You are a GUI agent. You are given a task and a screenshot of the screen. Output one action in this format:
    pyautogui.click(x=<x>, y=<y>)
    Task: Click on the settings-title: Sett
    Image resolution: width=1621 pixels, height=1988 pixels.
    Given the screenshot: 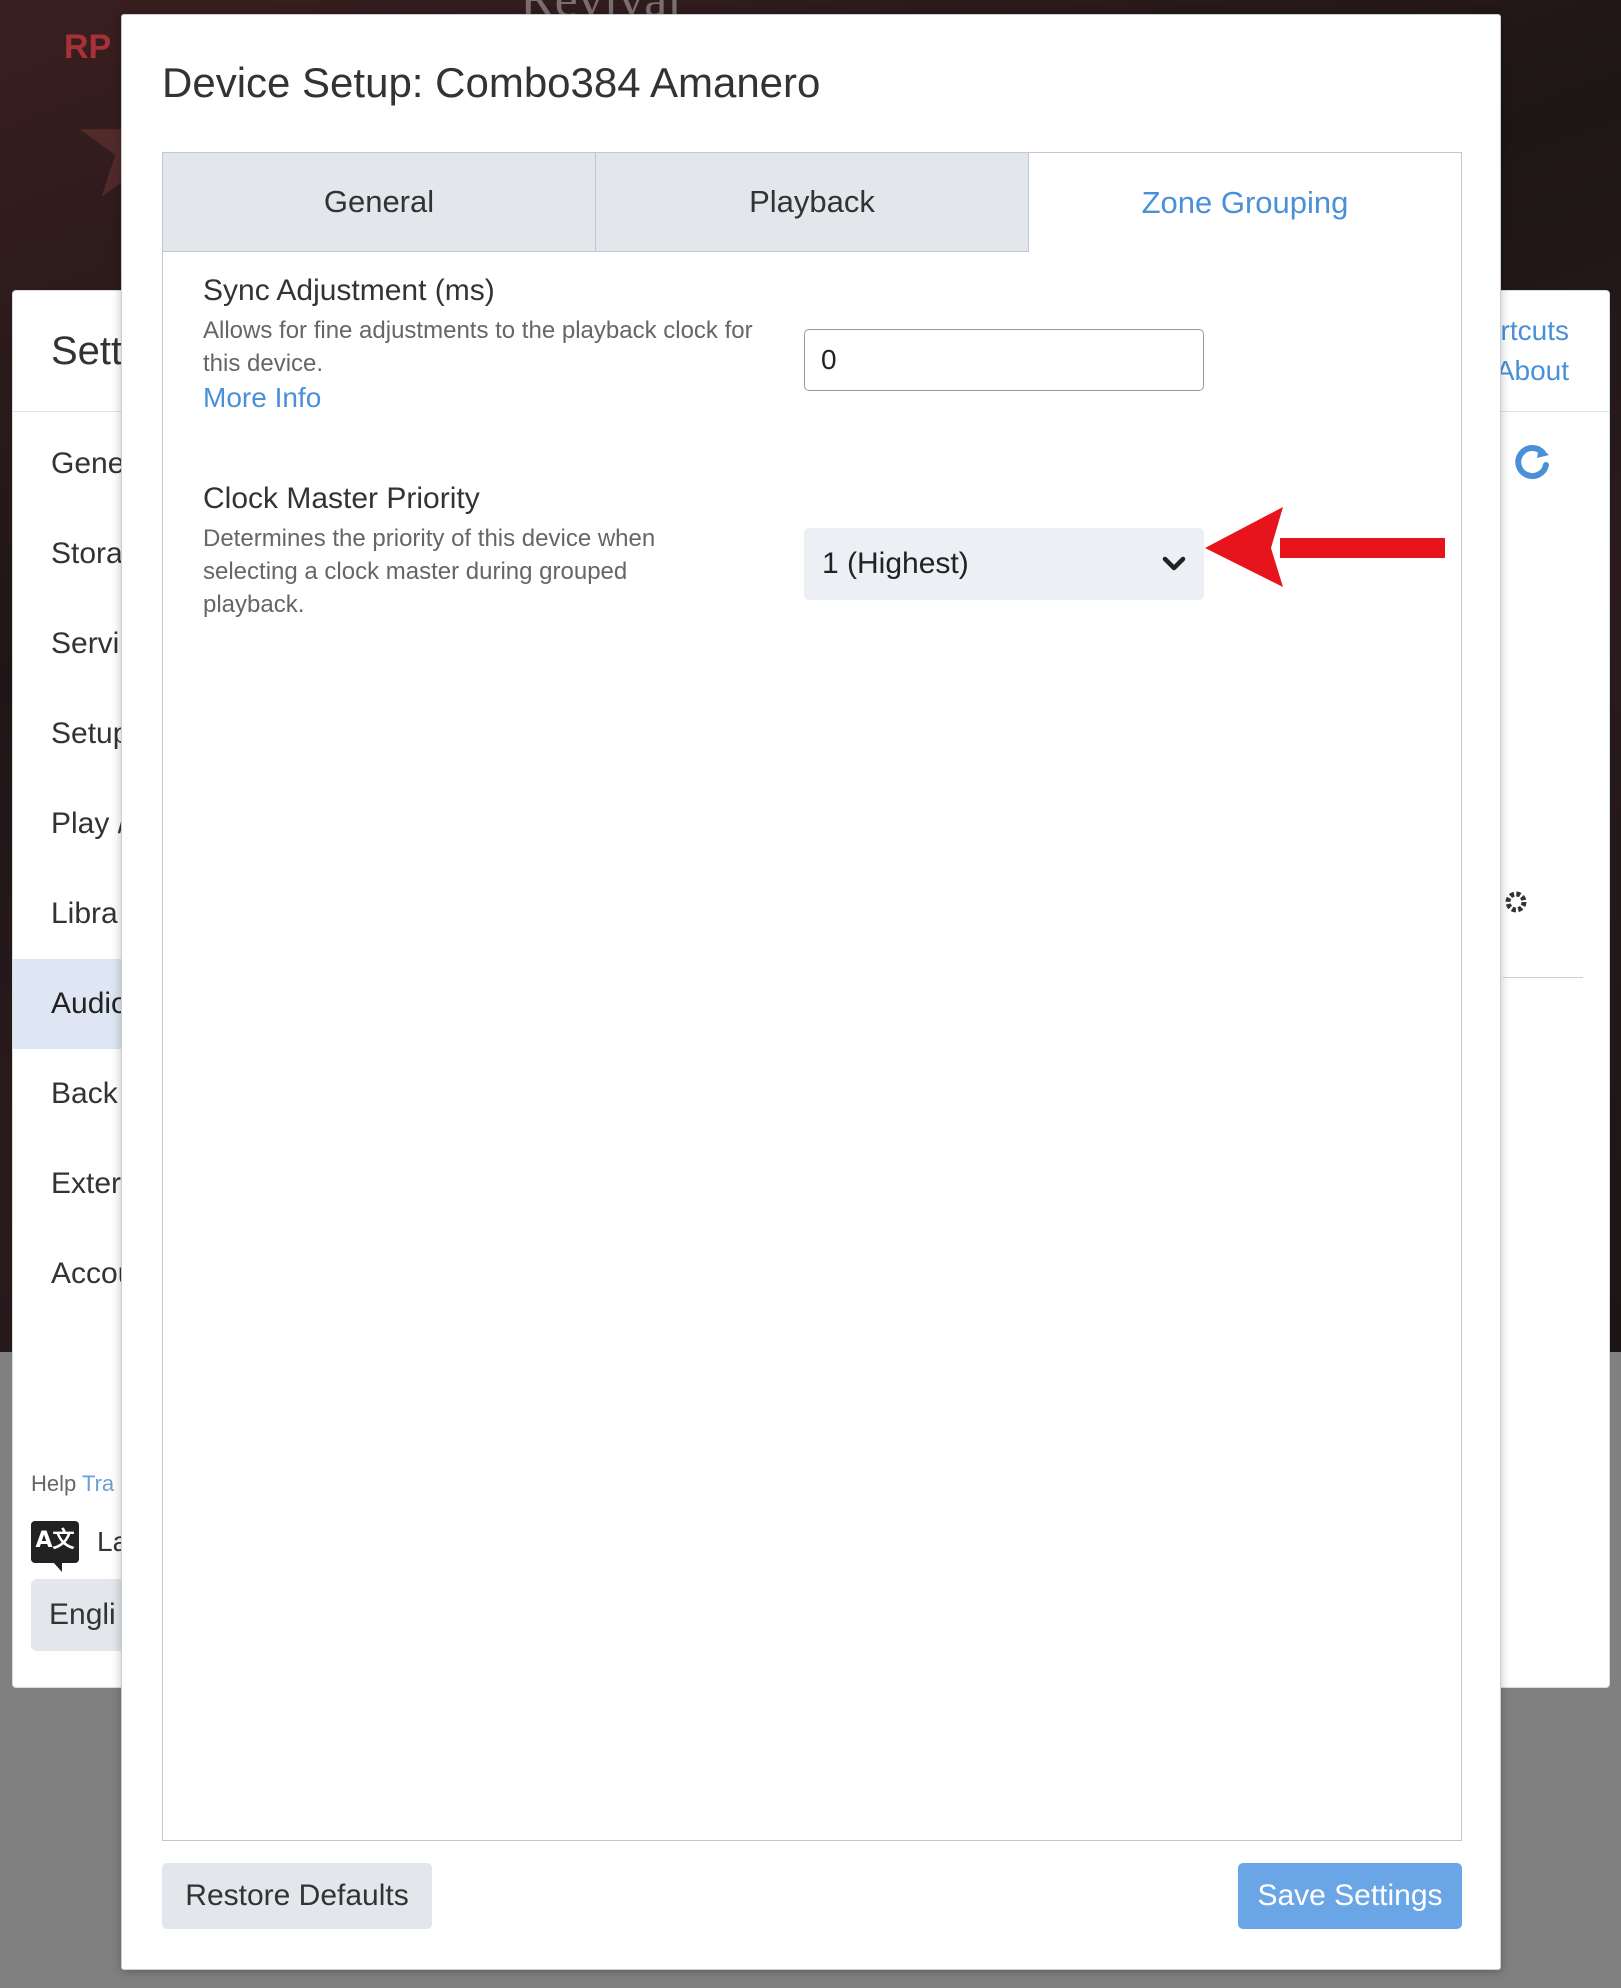 What is the action you would take?
    pyautogui.click(x=87, y=351)
    